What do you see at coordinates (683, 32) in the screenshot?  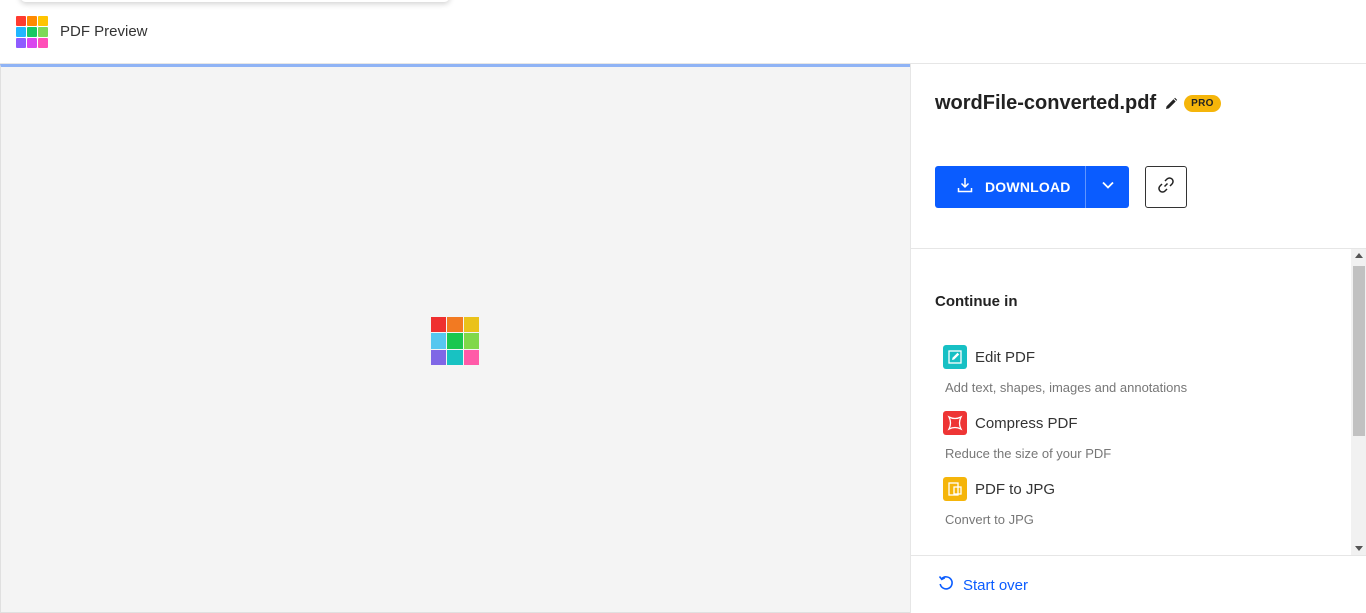 I see `top-header: PDF Preview` at bounding box center [683, 32].